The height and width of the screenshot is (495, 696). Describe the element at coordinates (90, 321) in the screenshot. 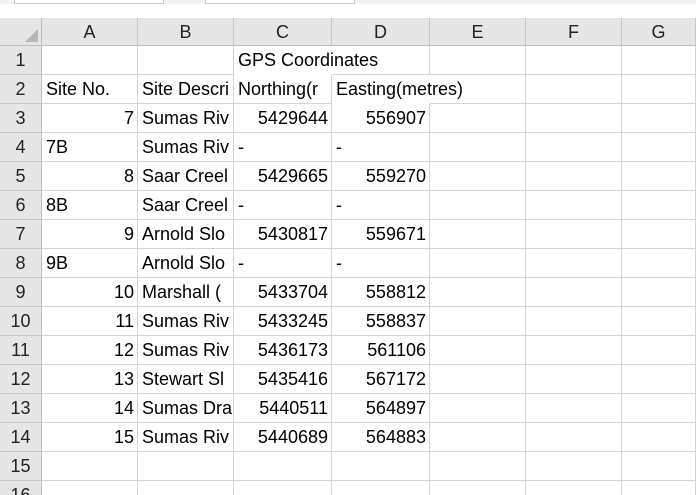

I see `cell-a10: 11` at that location.